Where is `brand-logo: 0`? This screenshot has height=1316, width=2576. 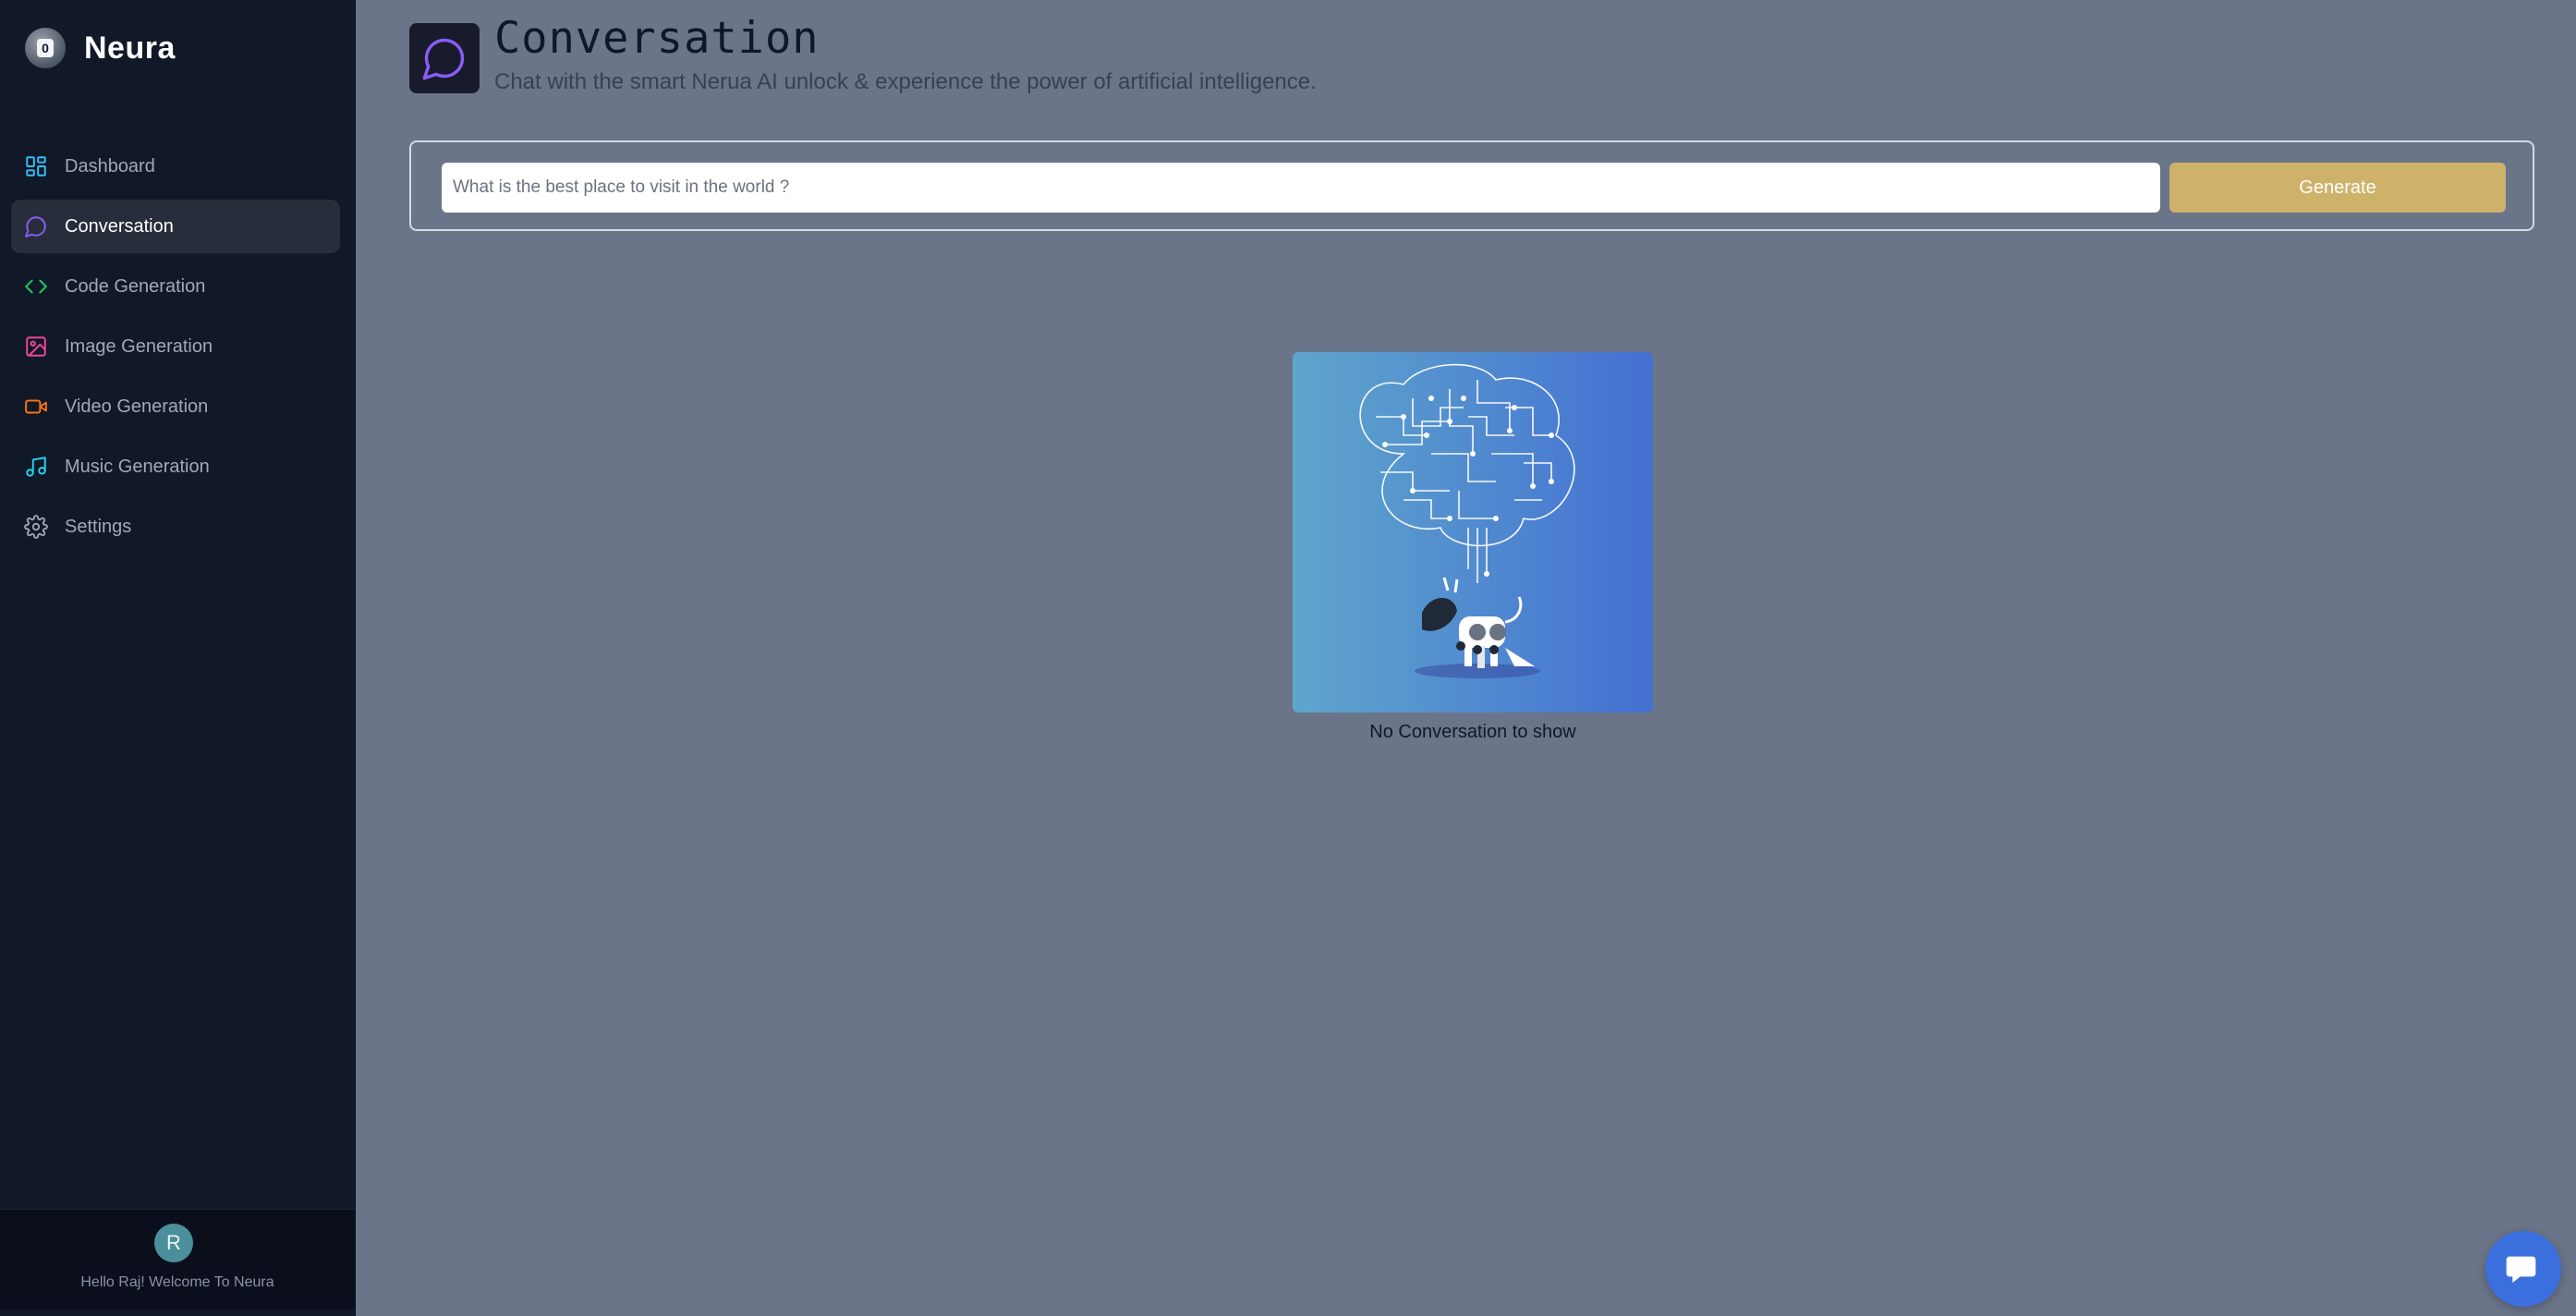 brand-logo: 0 is located at coordinates (45, 48).